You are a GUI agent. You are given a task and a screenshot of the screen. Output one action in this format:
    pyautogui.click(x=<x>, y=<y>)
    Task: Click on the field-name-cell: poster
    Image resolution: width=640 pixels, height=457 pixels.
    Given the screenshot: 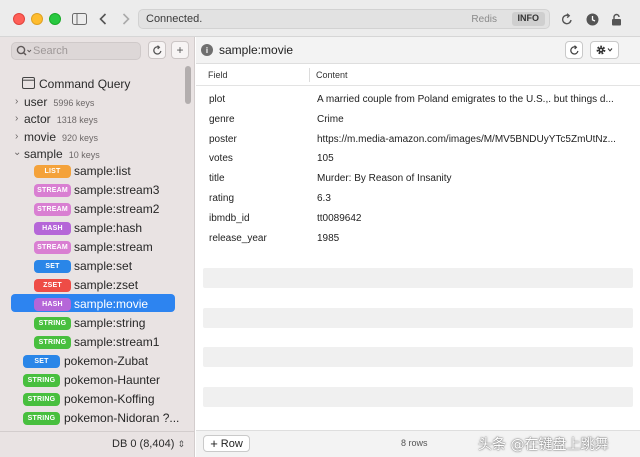 What is the action you would take?
    pyautogui.click(x=223, y=139)
    